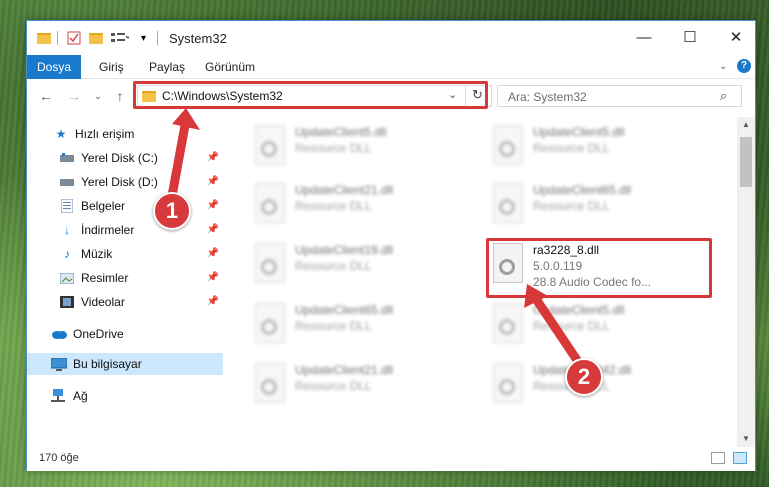 This screenshot has height=487, width=769. Describe the element at coordinates (67, 302) in the screenshot. I see `videos-icon` at that location.